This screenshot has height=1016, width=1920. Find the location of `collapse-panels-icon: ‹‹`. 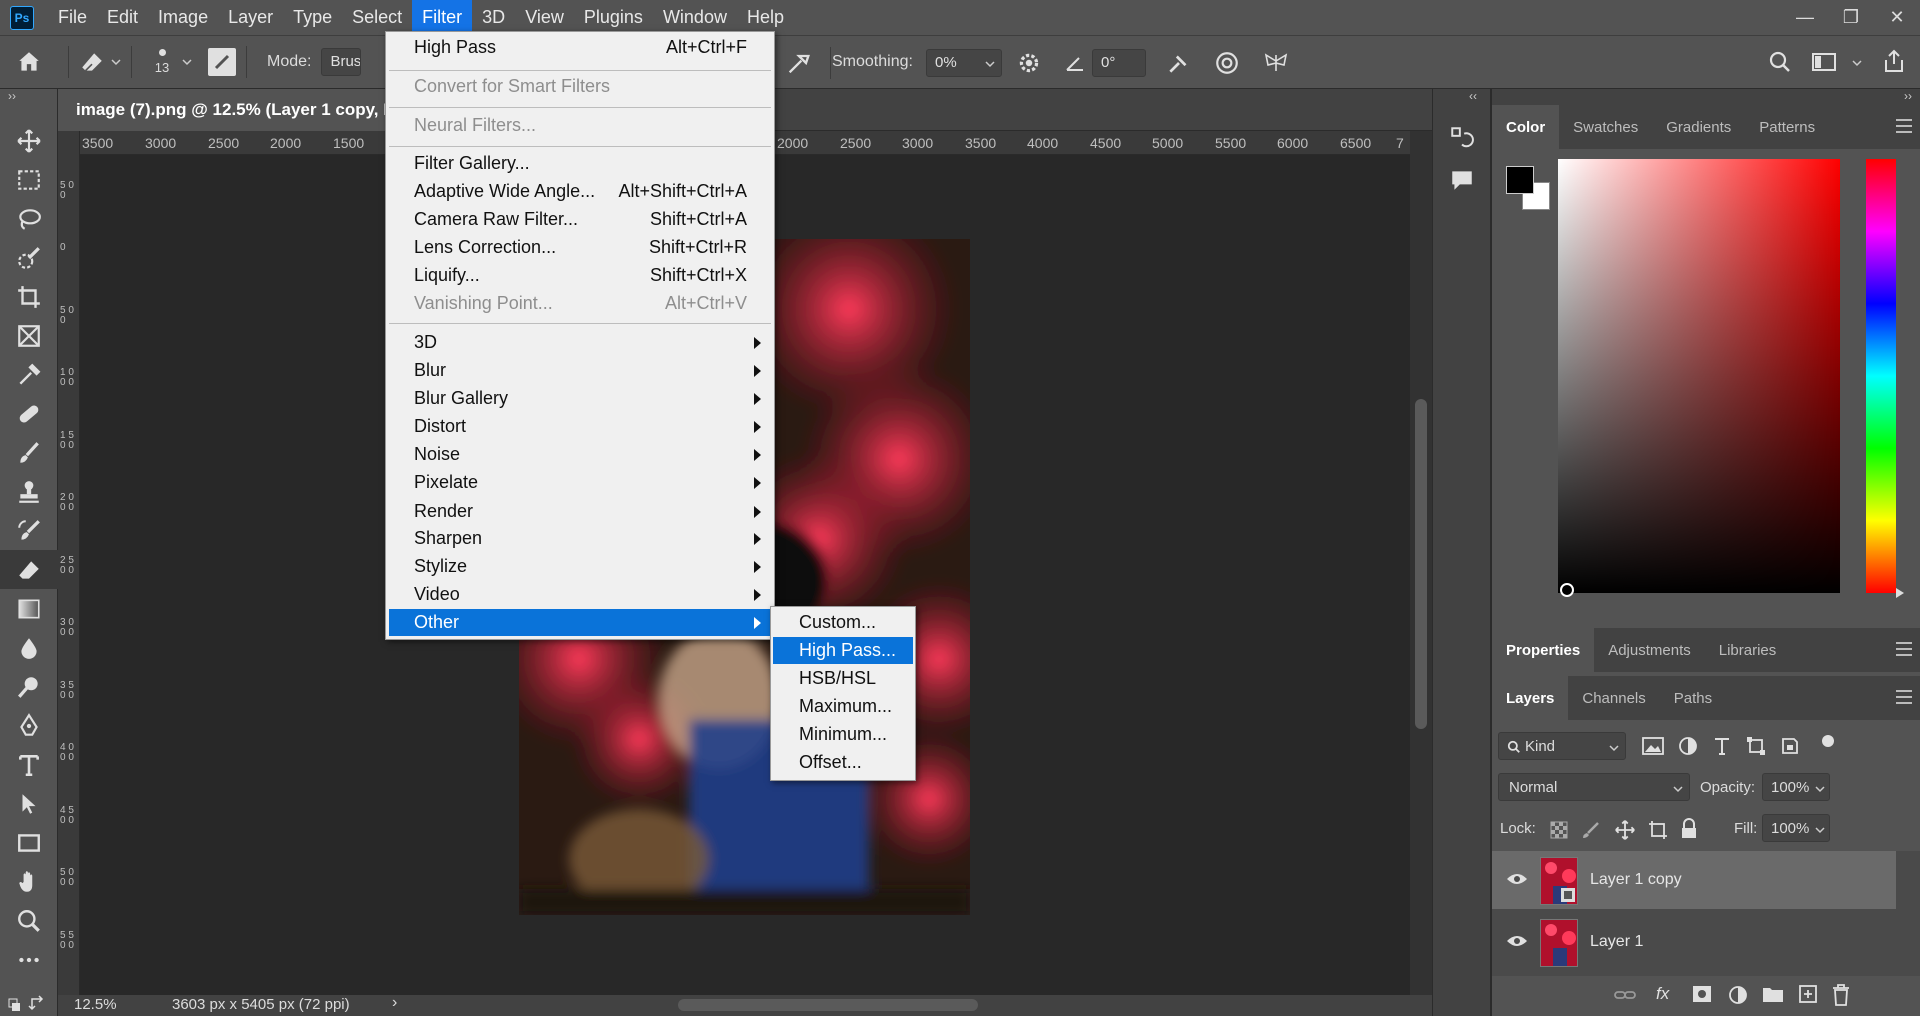

collapse-panels-icon: ‹‹ is located at coordinates (1473, 96).